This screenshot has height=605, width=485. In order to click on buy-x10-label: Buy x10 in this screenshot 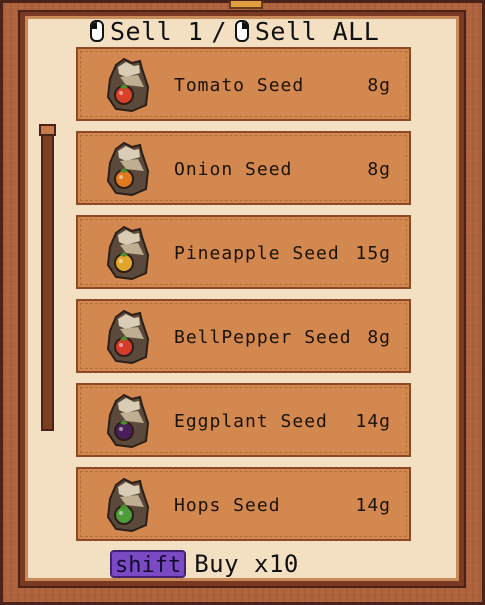, I will do `click(246, 564)`.